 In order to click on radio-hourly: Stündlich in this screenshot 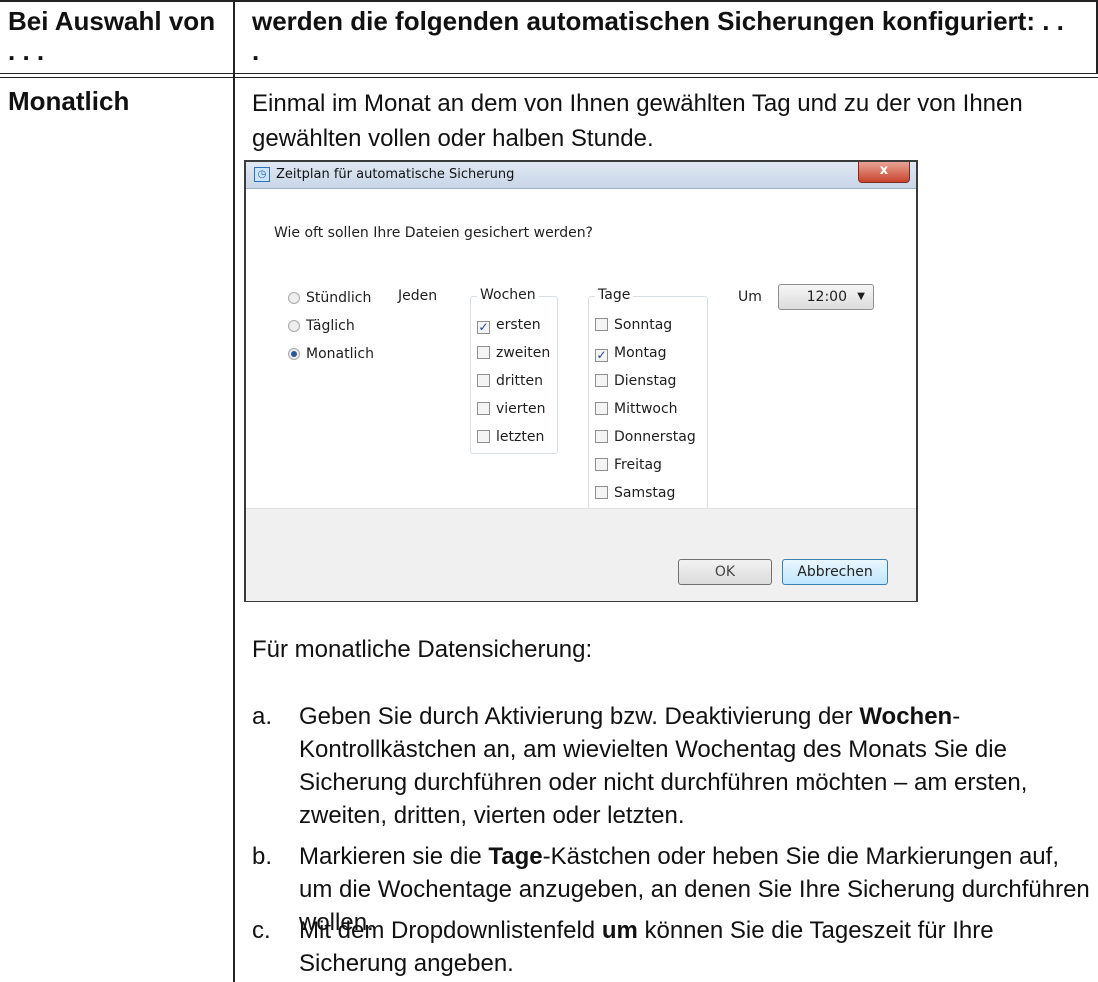, I will do `click(329, 298)`.